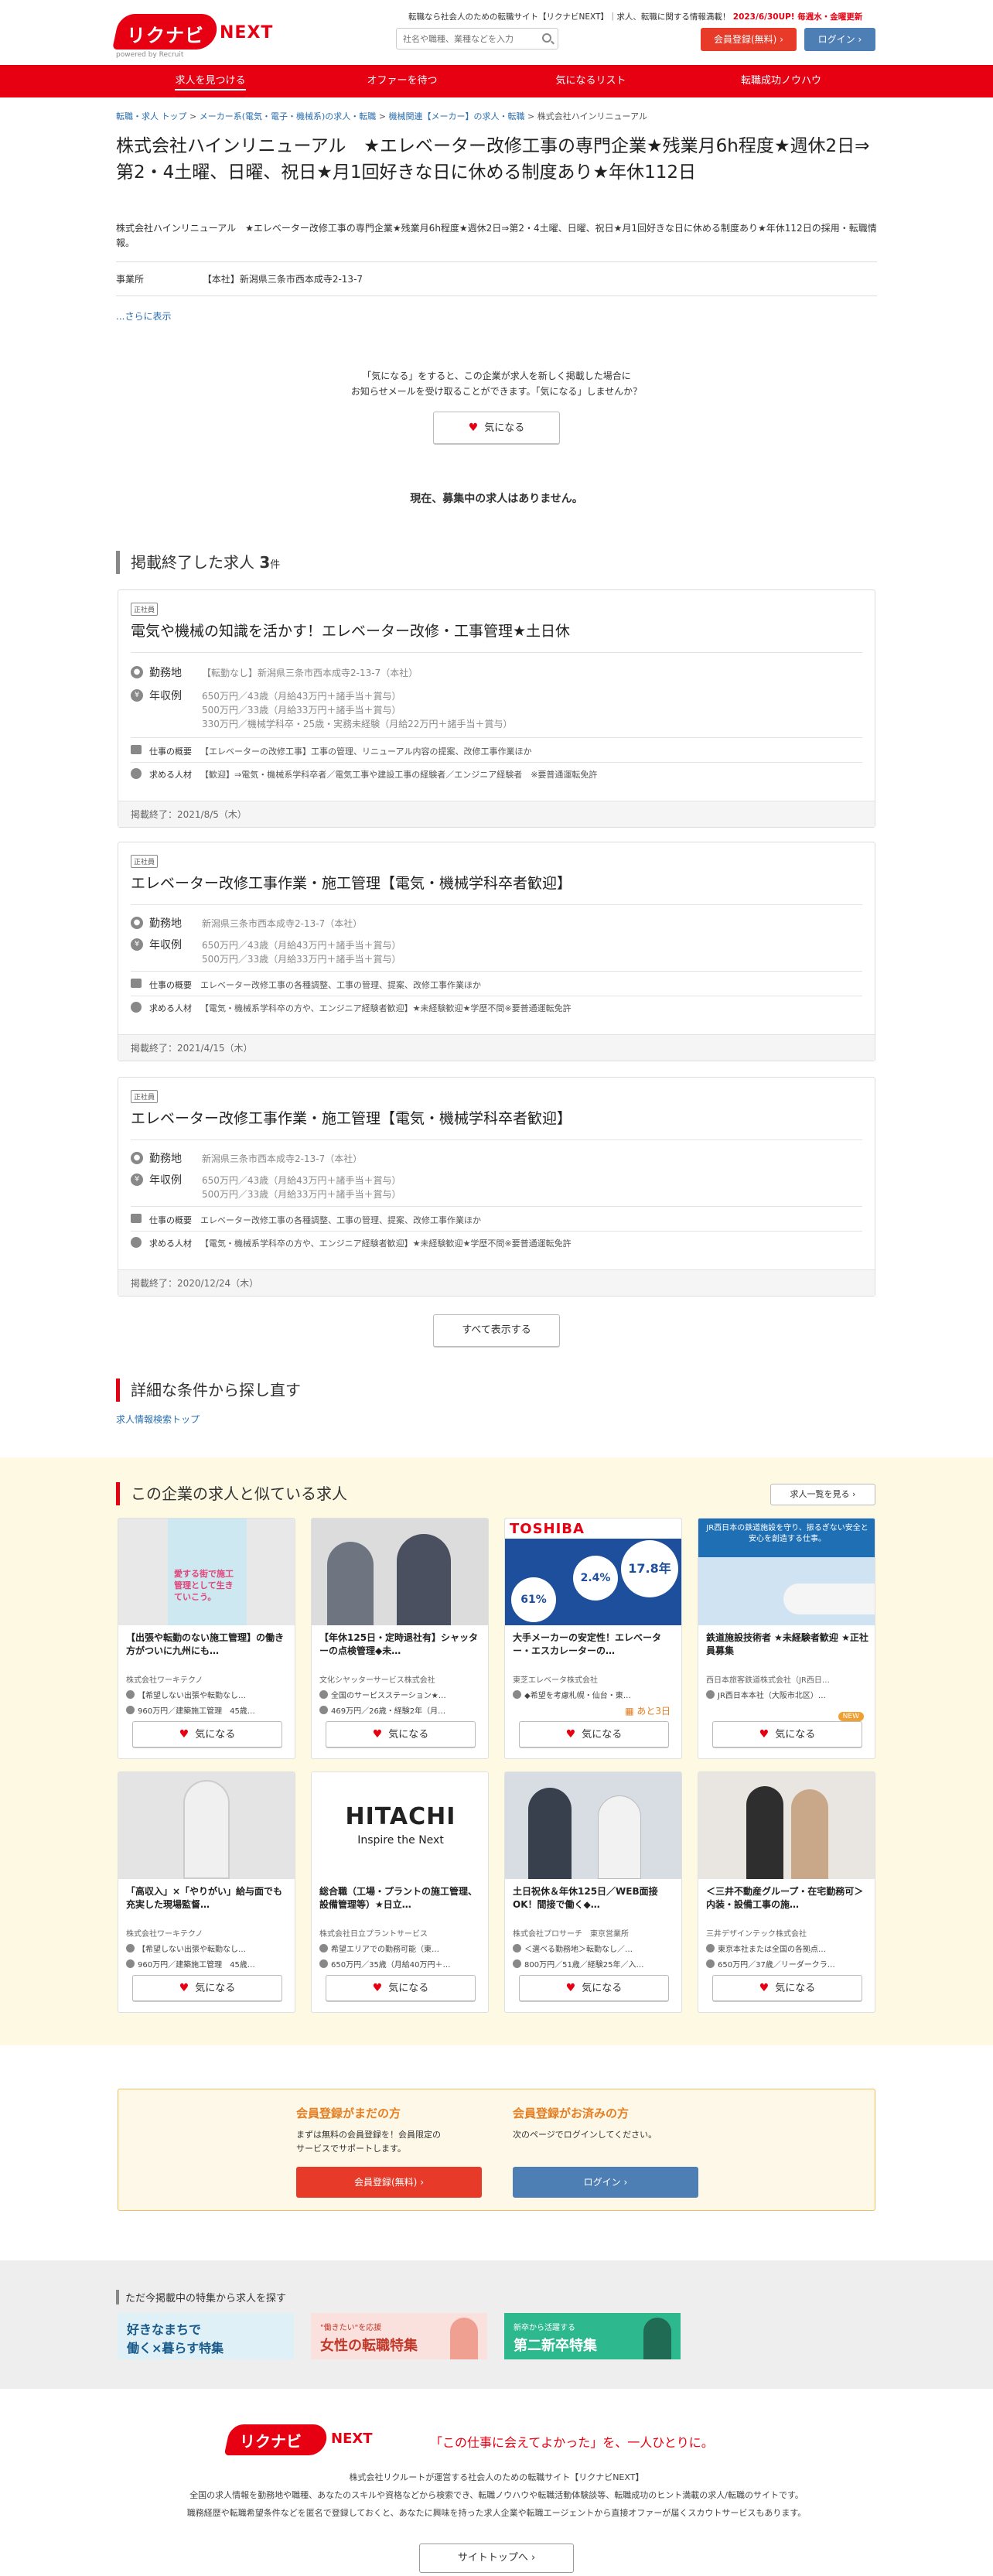 The height and width of the screenshot is (2576, 993). Describe the element at coordinates (546, 38) in the screenshot. I see `search-icon` at that location.